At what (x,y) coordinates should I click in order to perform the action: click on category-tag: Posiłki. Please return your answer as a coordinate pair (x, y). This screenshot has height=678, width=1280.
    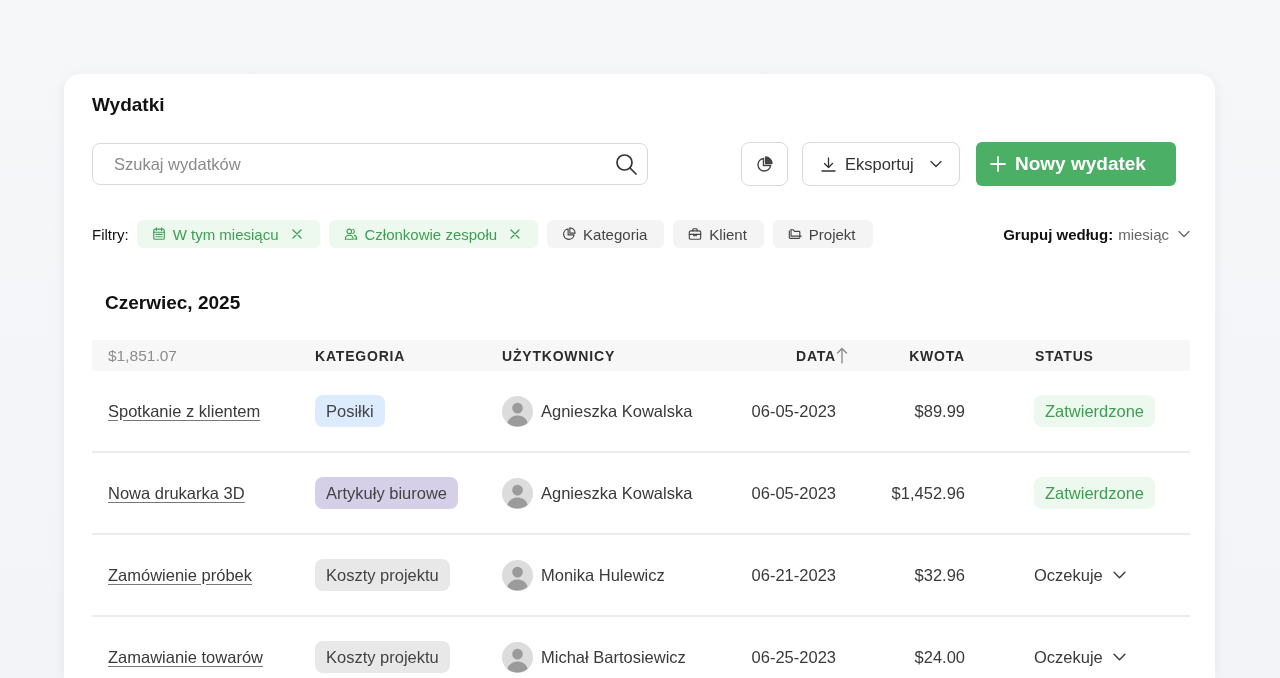
    Looking at the image, I should click on (350, 411).